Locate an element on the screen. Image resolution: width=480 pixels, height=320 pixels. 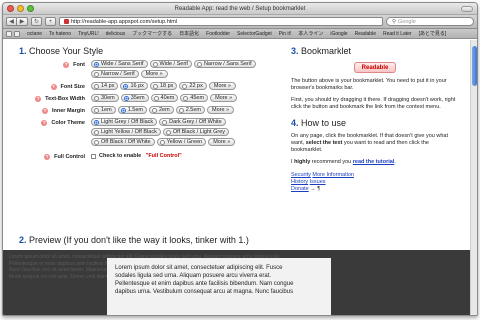
style-option-radio: Narrow / Serif is located at coordinates (115, 74).